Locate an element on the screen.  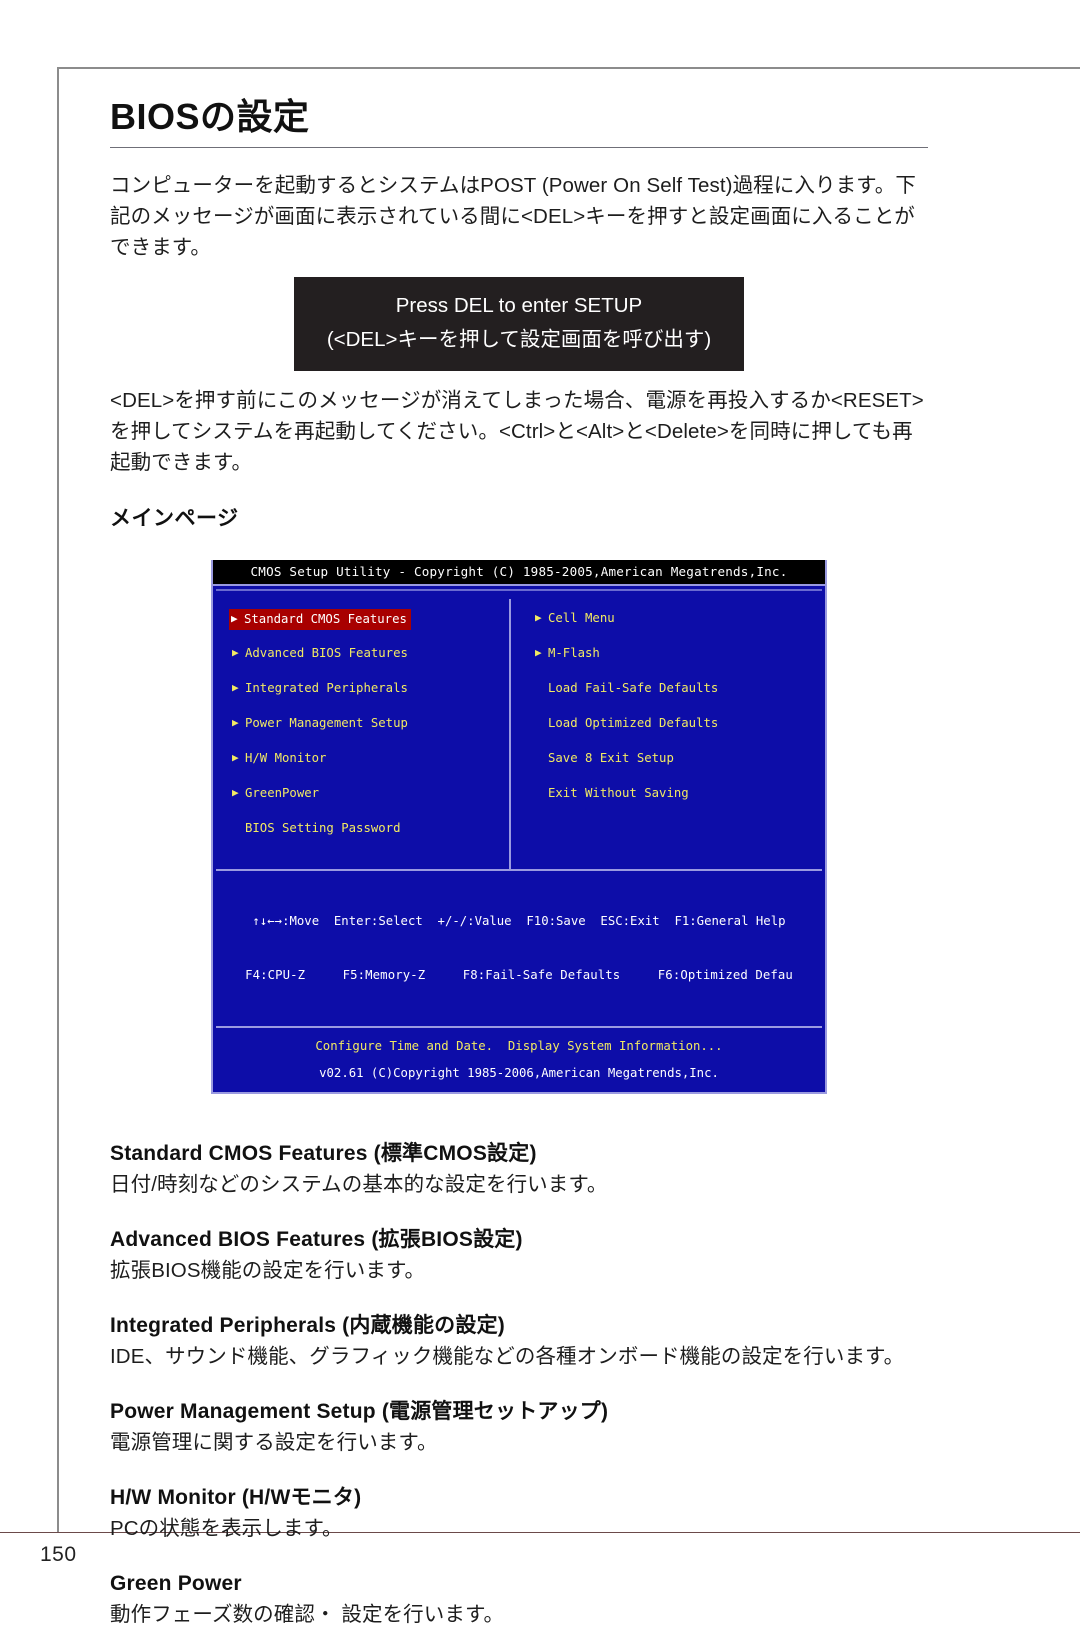
description-title: Green Power is located at coordinates (176, 1584).